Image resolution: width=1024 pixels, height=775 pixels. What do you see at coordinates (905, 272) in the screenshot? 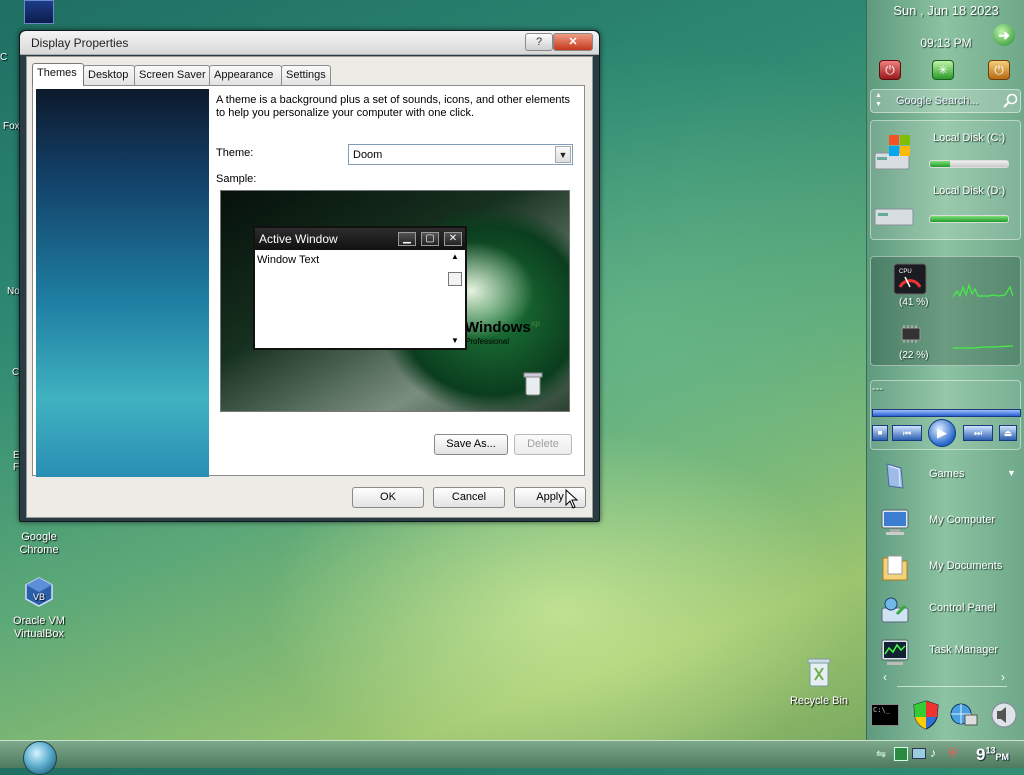
I see `svg-text: CPU` at bounding box center [905, 272].